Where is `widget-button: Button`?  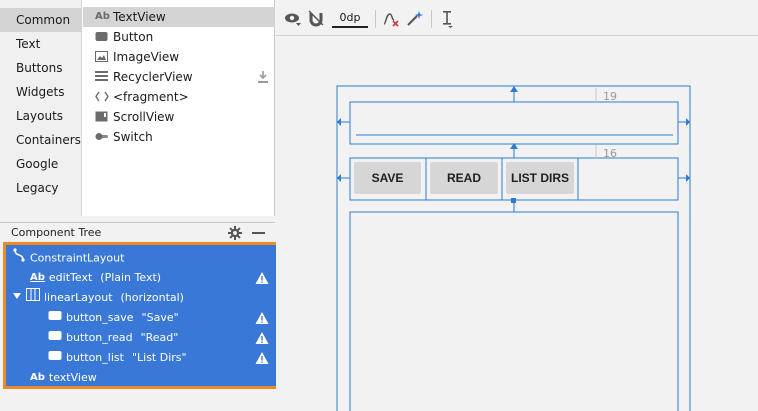 widget-button: Button is located at coordinates (179, 37).